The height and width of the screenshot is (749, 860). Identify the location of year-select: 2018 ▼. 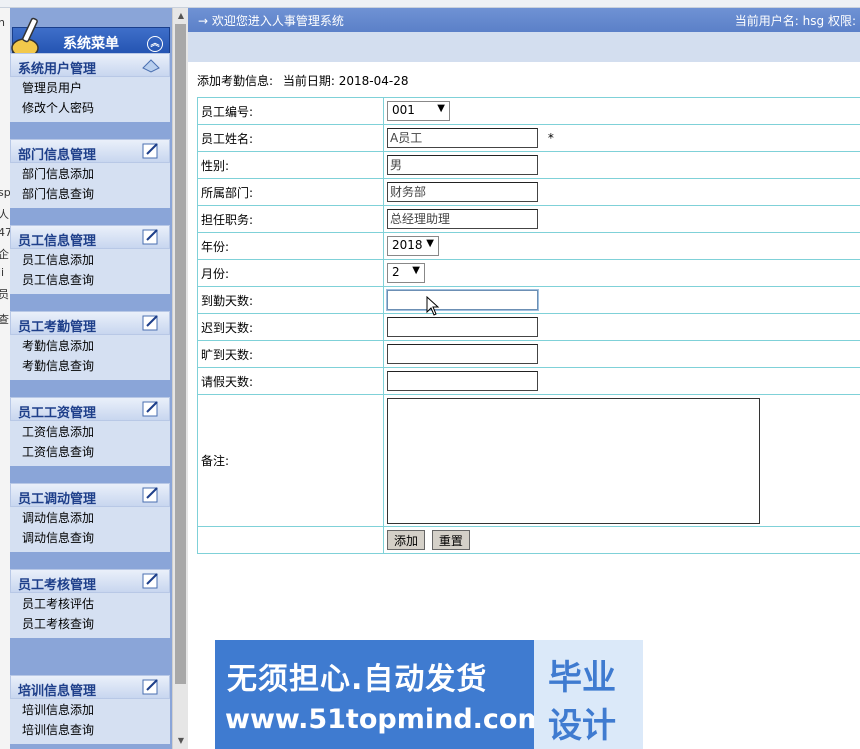
(413, 246).